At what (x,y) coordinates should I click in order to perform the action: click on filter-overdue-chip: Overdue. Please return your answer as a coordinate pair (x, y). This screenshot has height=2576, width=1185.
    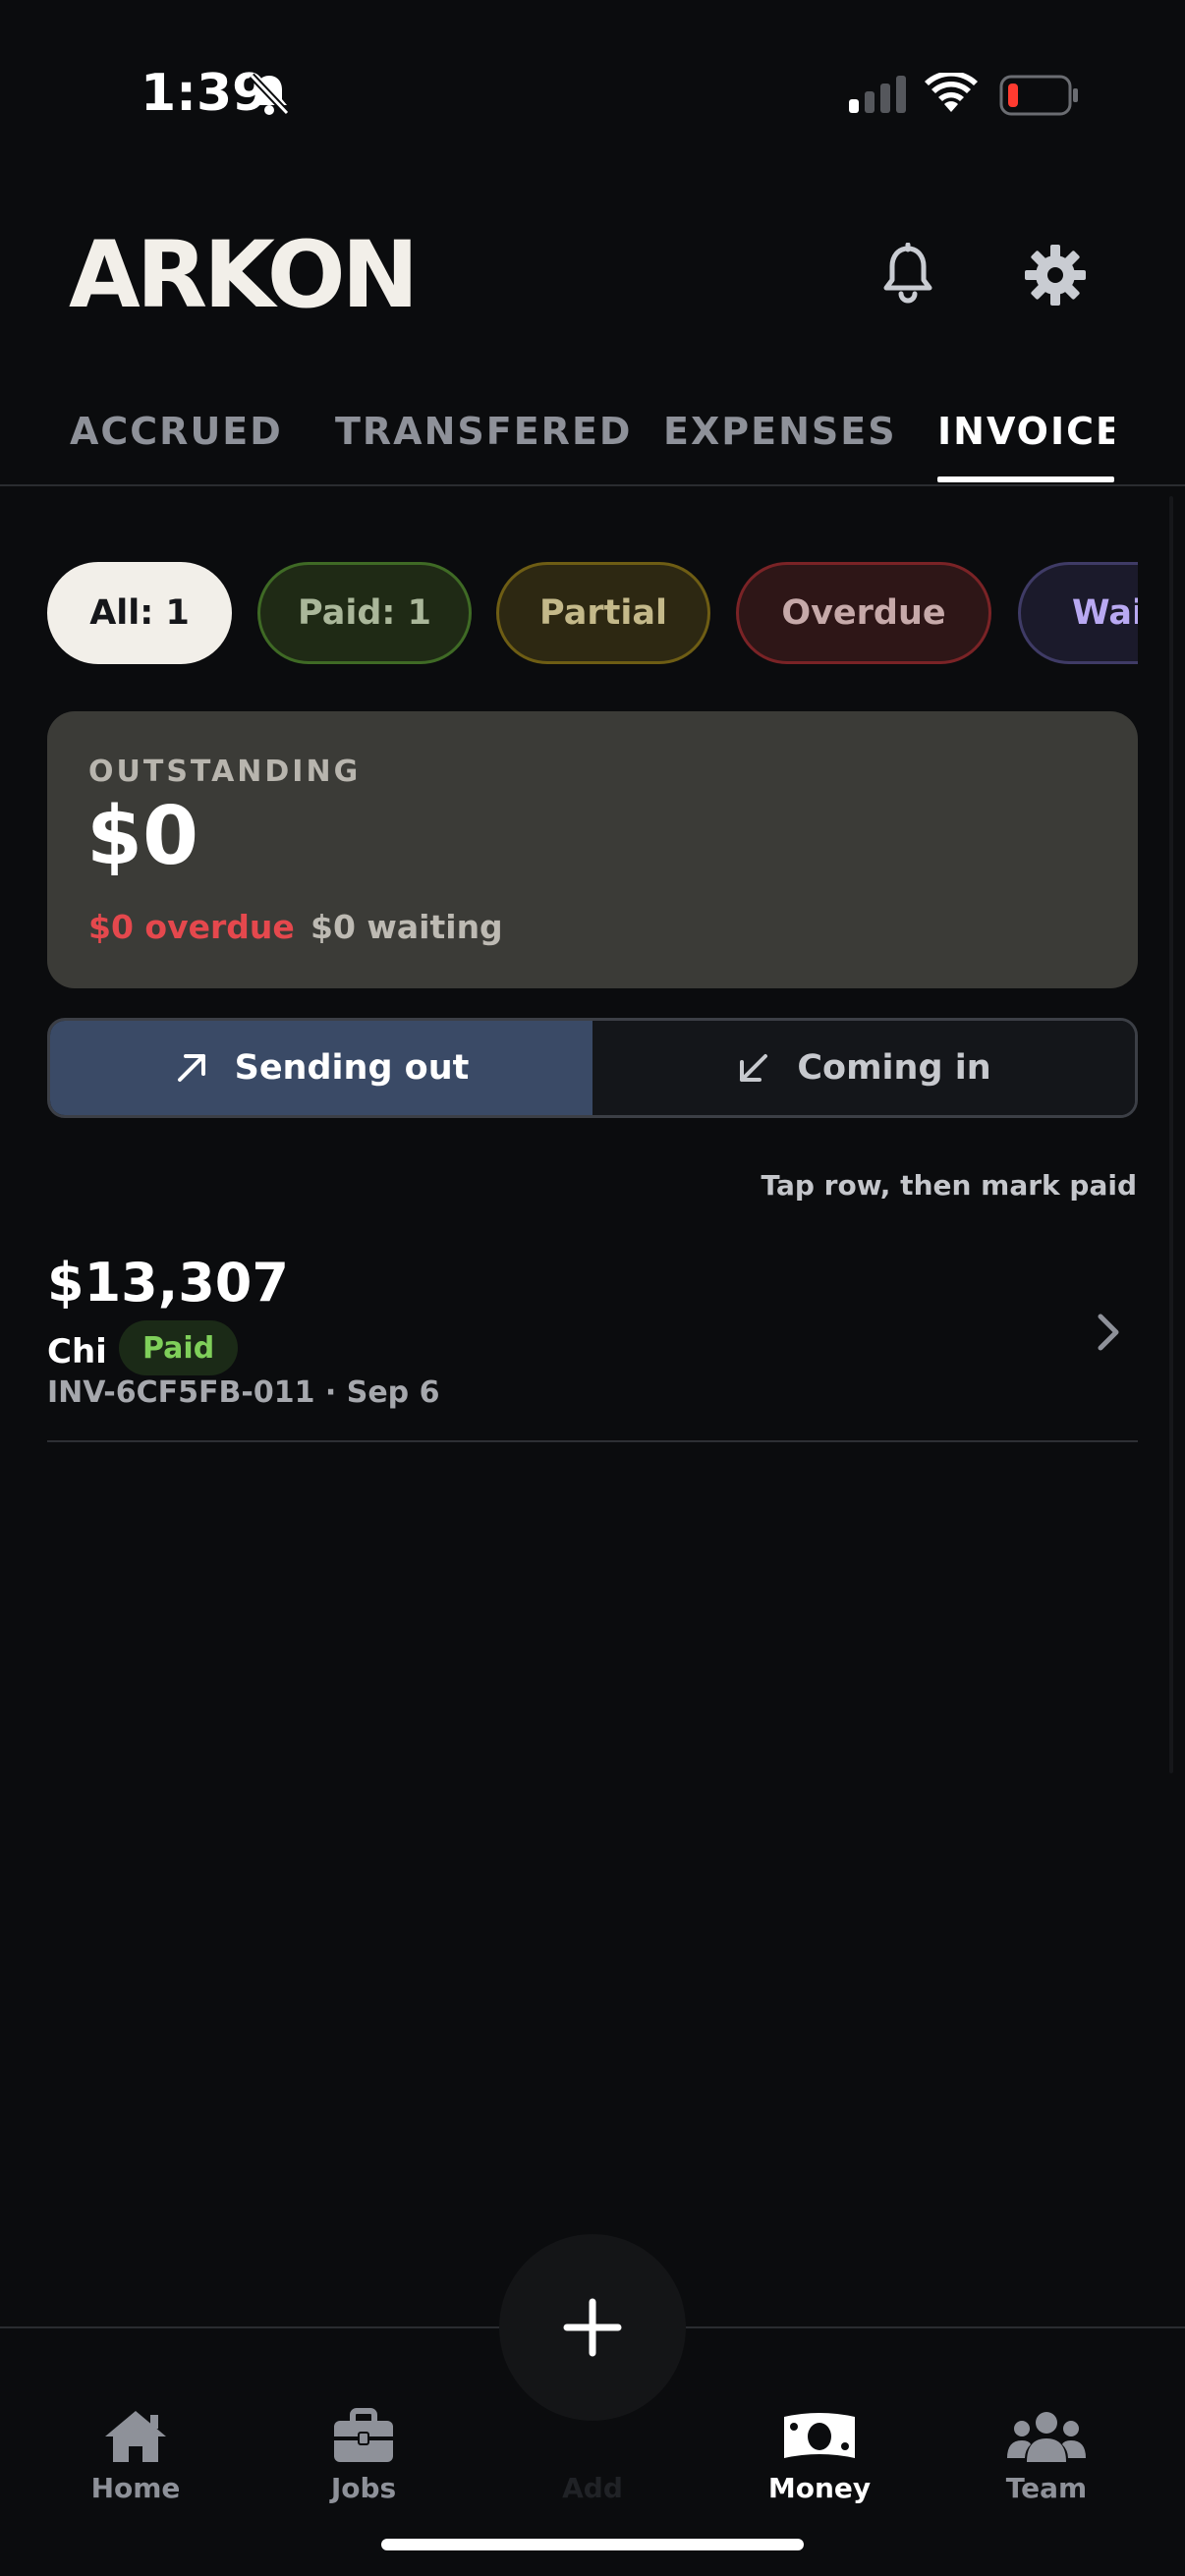
    Looking at the image, I should click on (864, 613).